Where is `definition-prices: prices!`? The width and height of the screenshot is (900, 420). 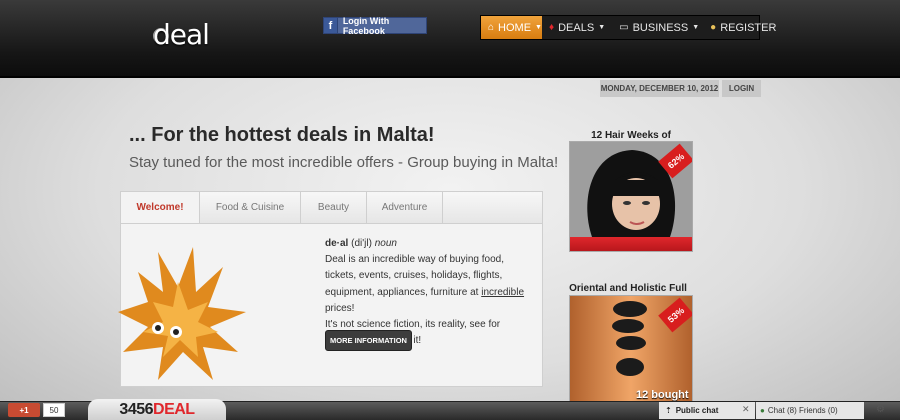
definition-prices: prices! is located at coordinates (340, 308).